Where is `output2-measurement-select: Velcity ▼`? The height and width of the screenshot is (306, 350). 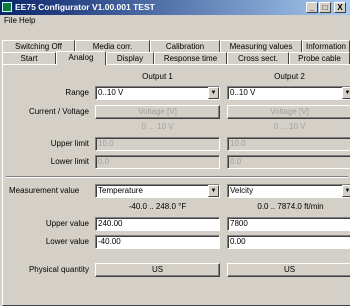 output2-measurement-select: Velcity ▼ is located at coordinates (288, 191).